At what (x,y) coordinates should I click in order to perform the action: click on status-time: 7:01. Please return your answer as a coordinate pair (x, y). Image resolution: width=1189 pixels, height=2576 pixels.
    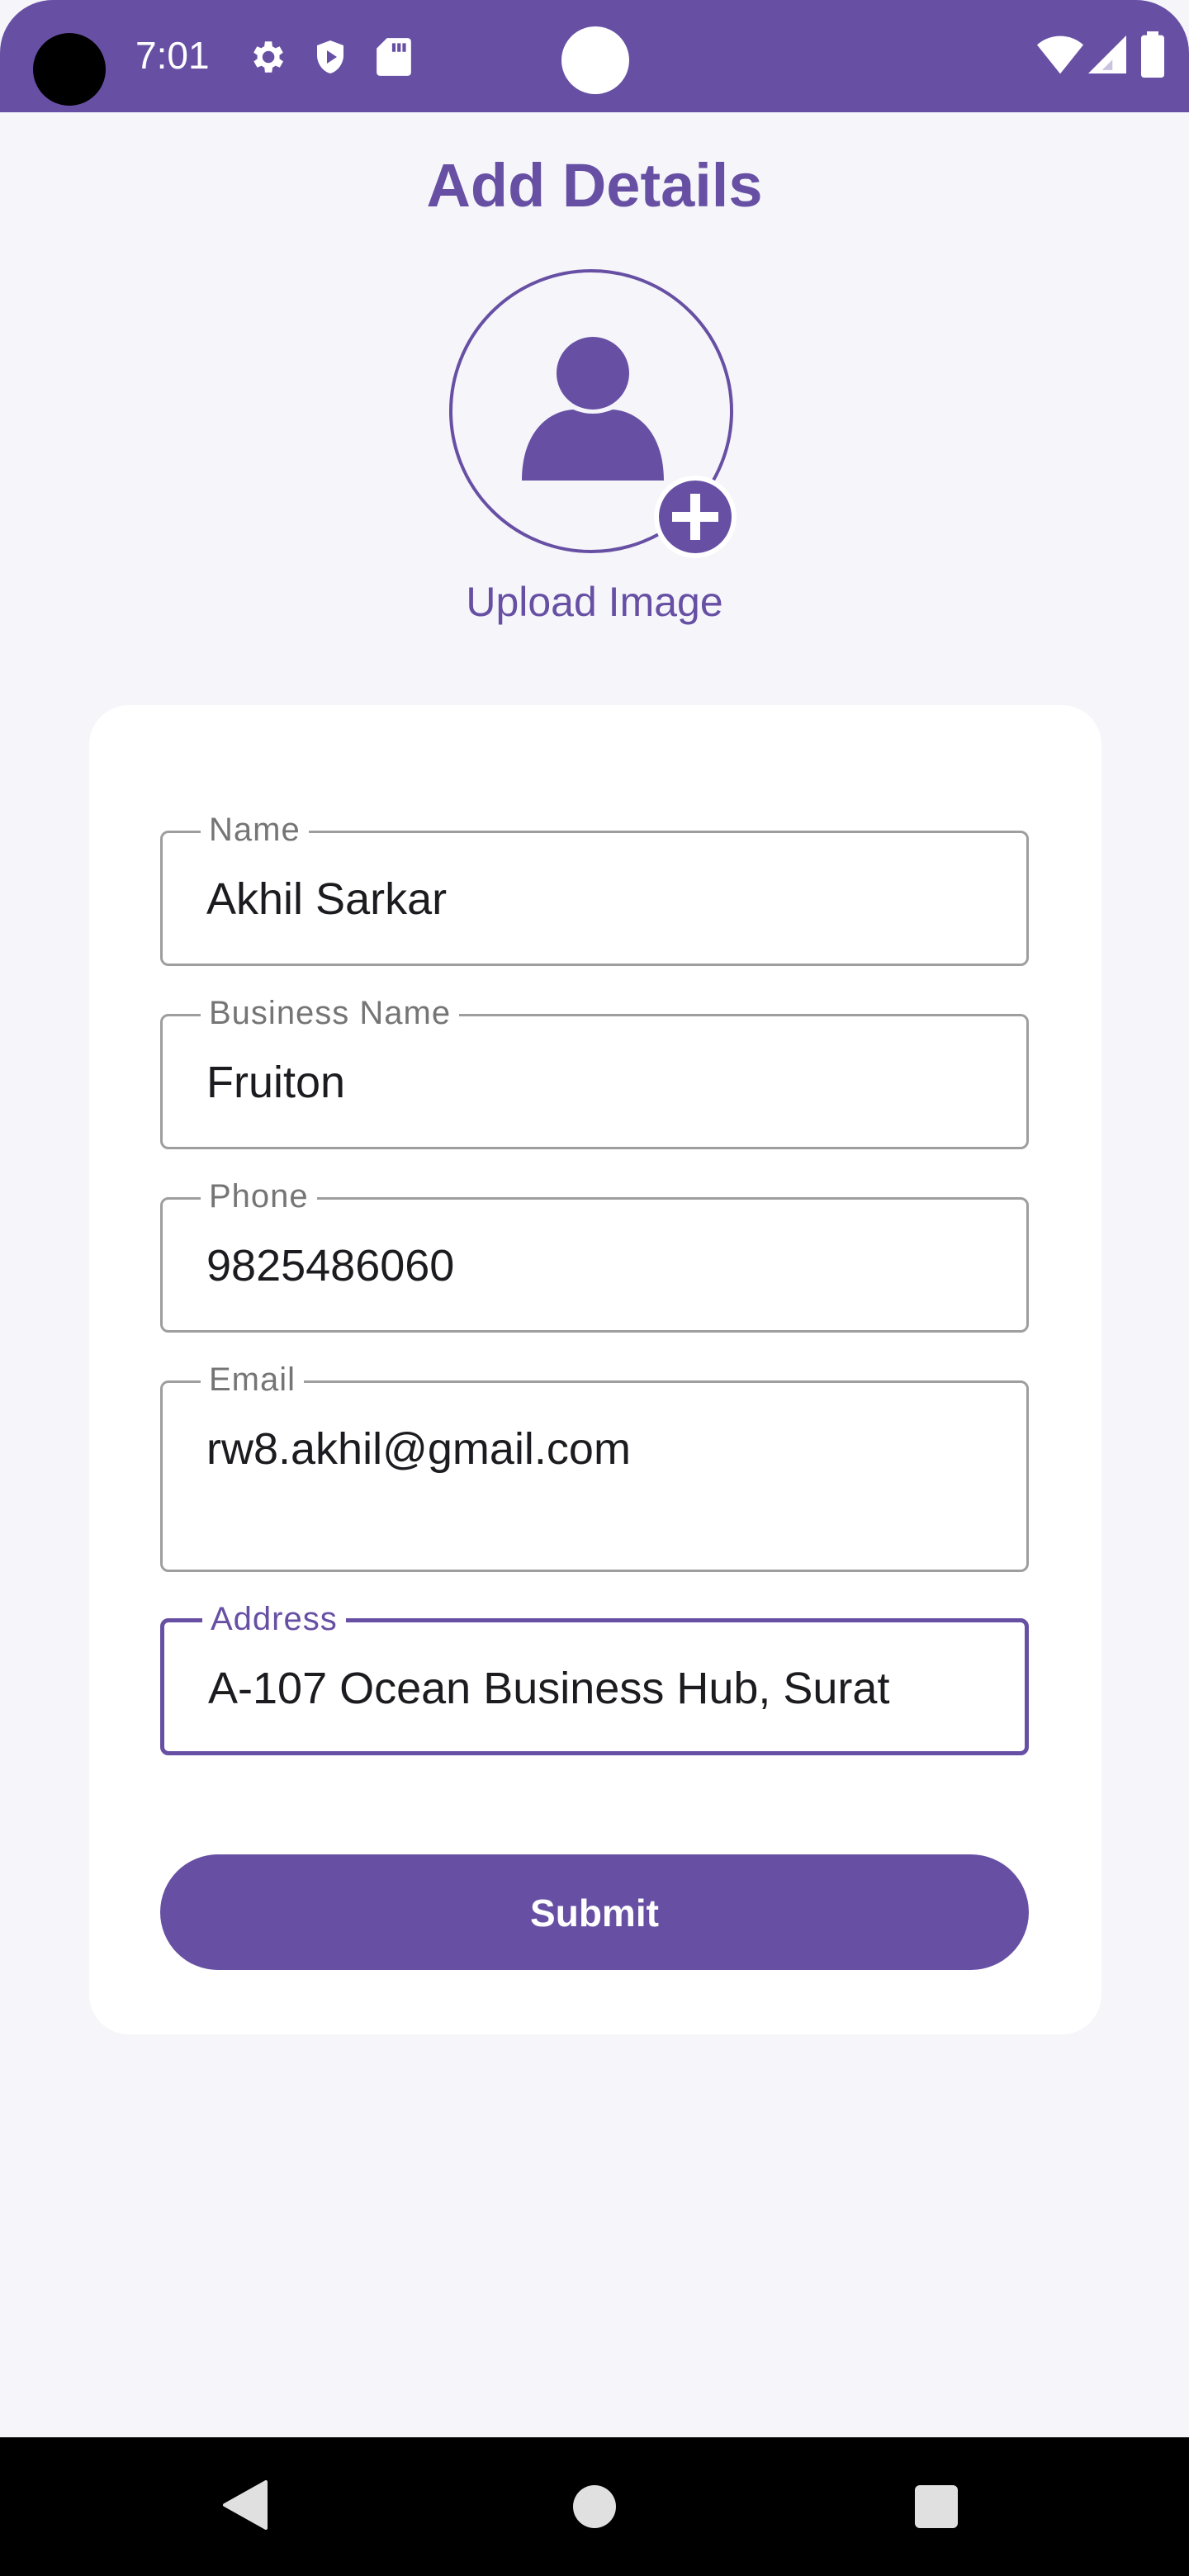
    Looking at the image, I should click on (172, 55).